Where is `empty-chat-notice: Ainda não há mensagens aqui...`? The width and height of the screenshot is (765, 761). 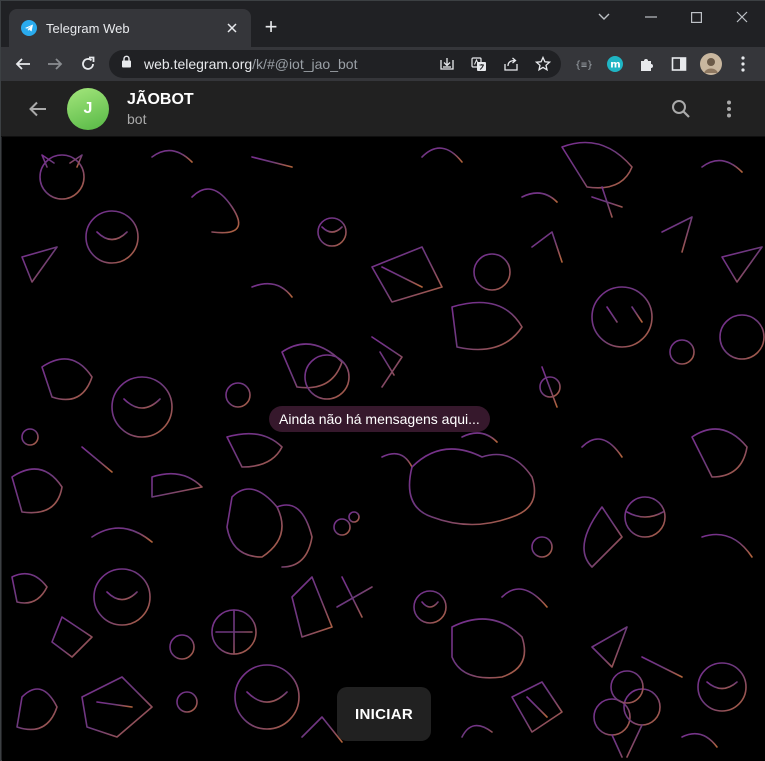 empty-chat-notice: Ainda não há mensagens aqui... is located at coordinates (379, 419).